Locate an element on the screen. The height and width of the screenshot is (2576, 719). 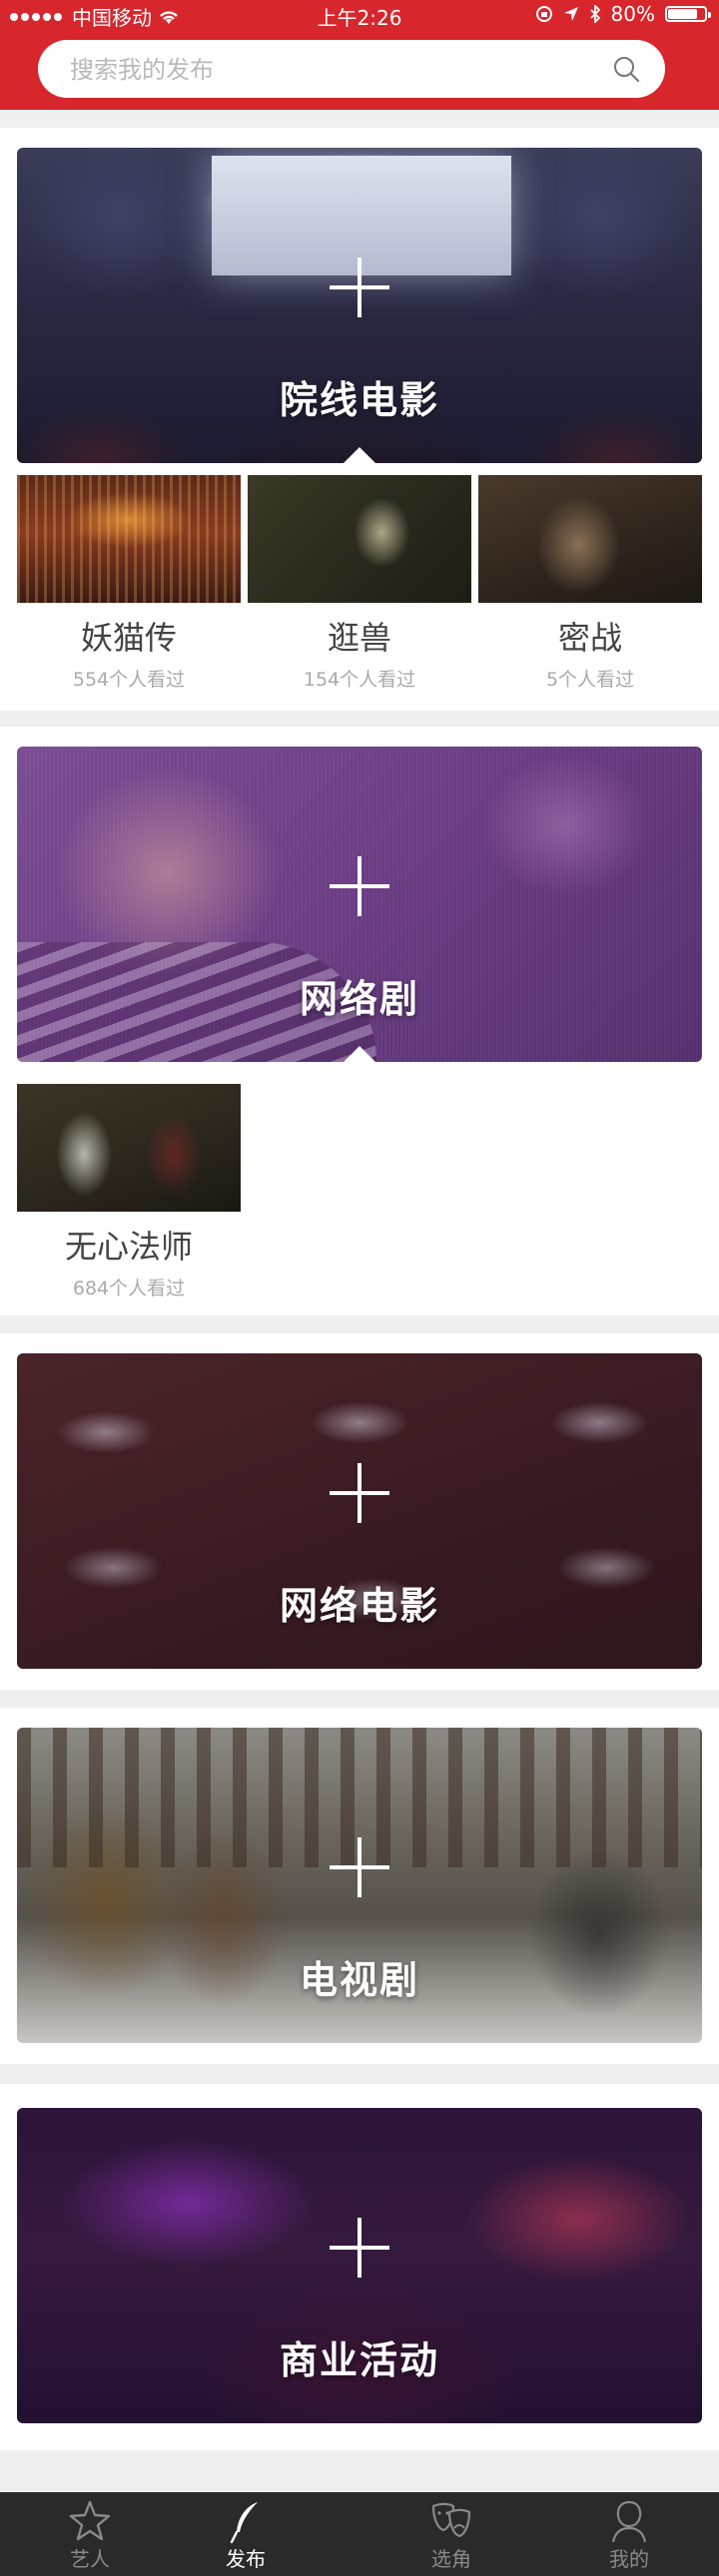
status-right: 80% is located at coordinates (623, 14).